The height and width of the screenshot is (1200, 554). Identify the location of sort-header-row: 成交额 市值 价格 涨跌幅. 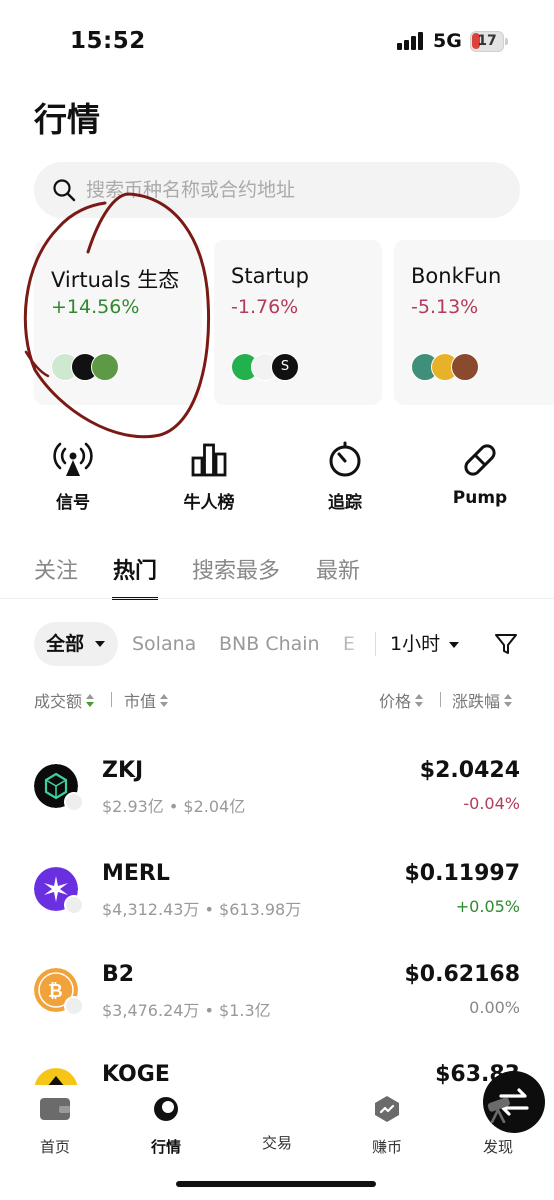
(277, 701).